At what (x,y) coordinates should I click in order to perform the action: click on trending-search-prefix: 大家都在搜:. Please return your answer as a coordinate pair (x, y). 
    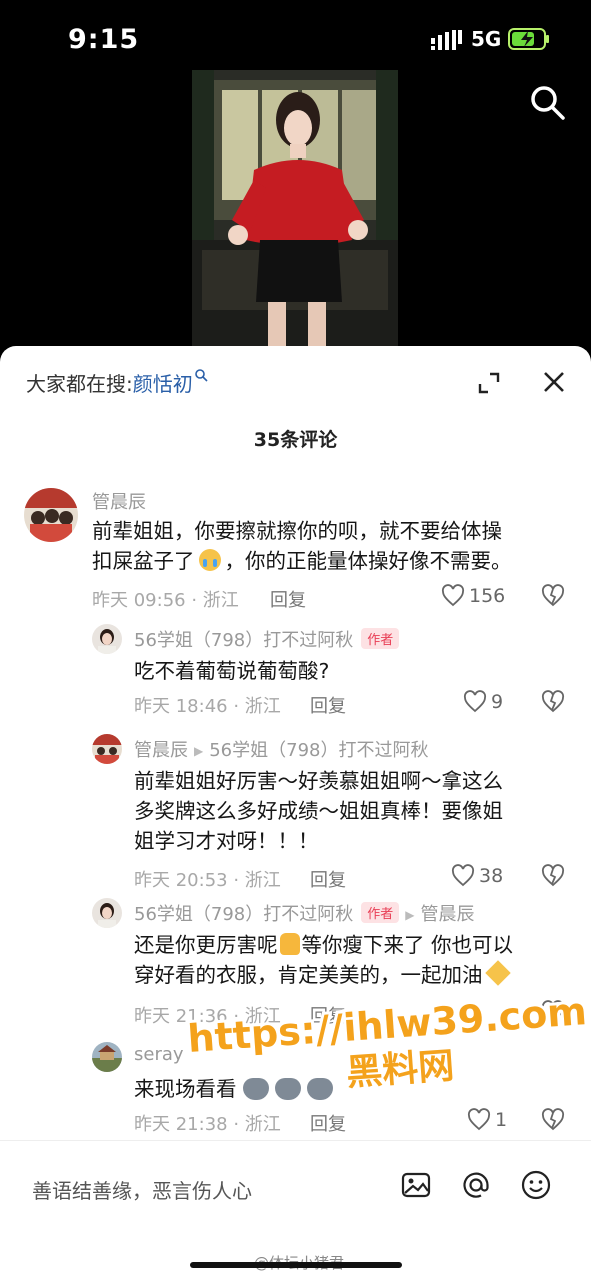
    Looking at the image, I should click on (79, 384).